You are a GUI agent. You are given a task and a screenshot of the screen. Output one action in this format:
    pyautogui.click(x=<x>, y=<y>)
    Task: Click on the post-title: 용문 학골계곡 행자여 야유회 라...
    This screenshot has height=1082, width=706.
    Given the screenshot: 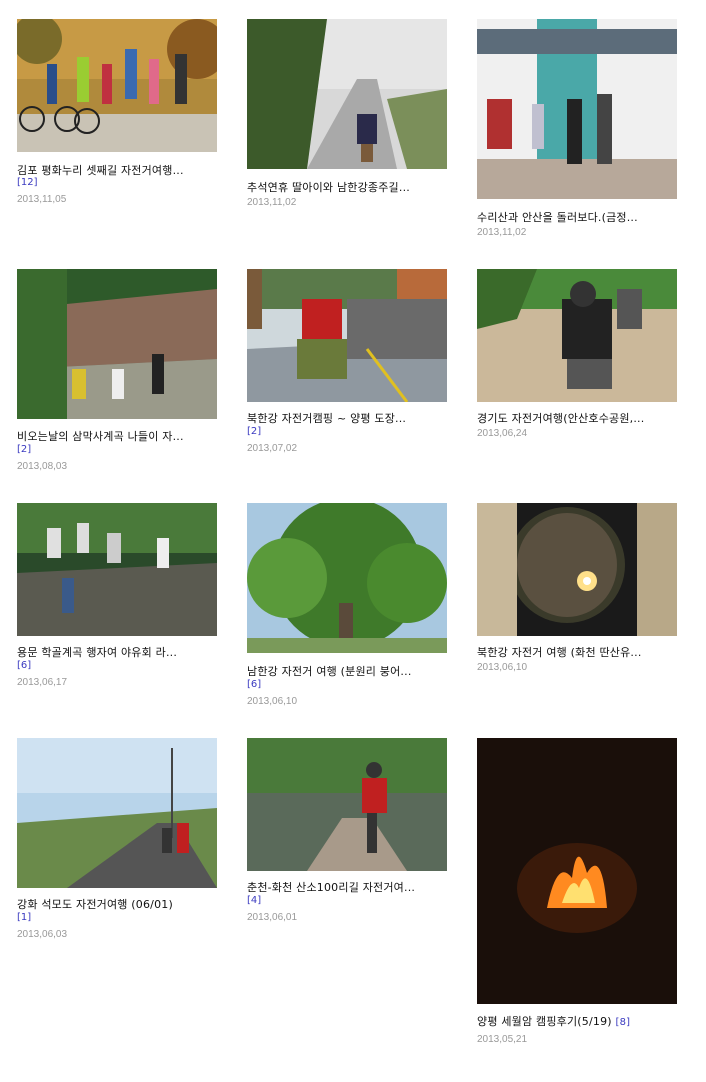 What is the action you would take?
    pyautogui.click(x=119, y=653)
    